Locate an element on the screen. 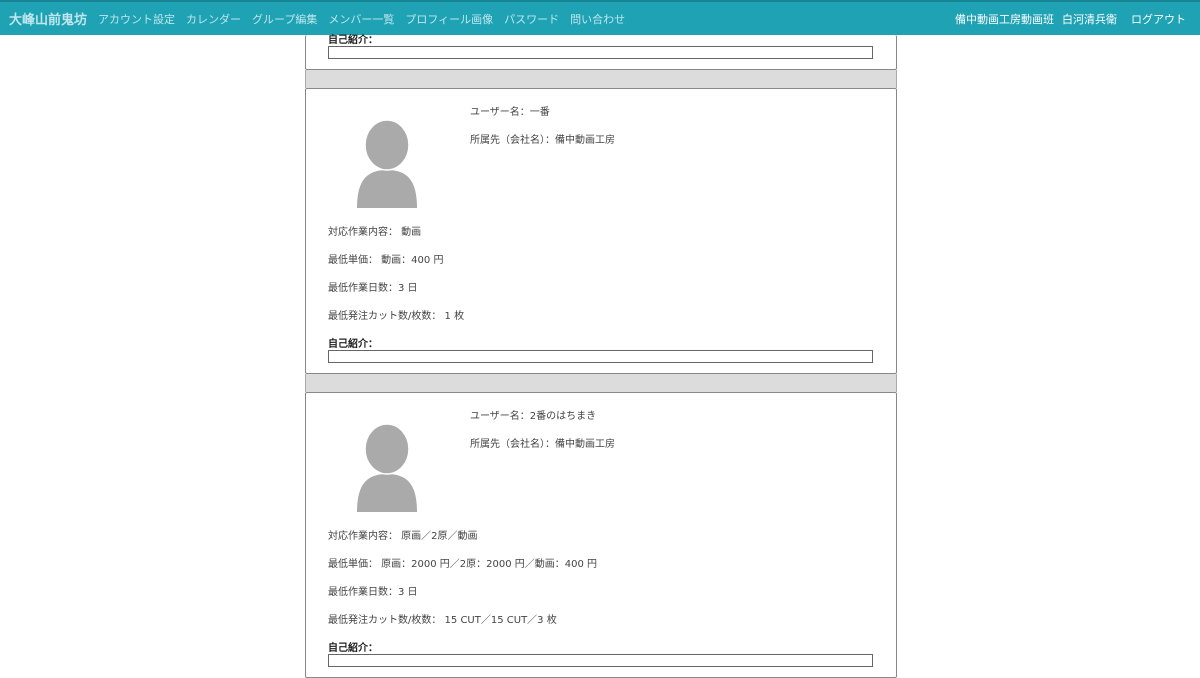 The height and width of the screenshot is (678, 1200). nav-group-edit: グループ編集 is located at coordinates (284, 19).